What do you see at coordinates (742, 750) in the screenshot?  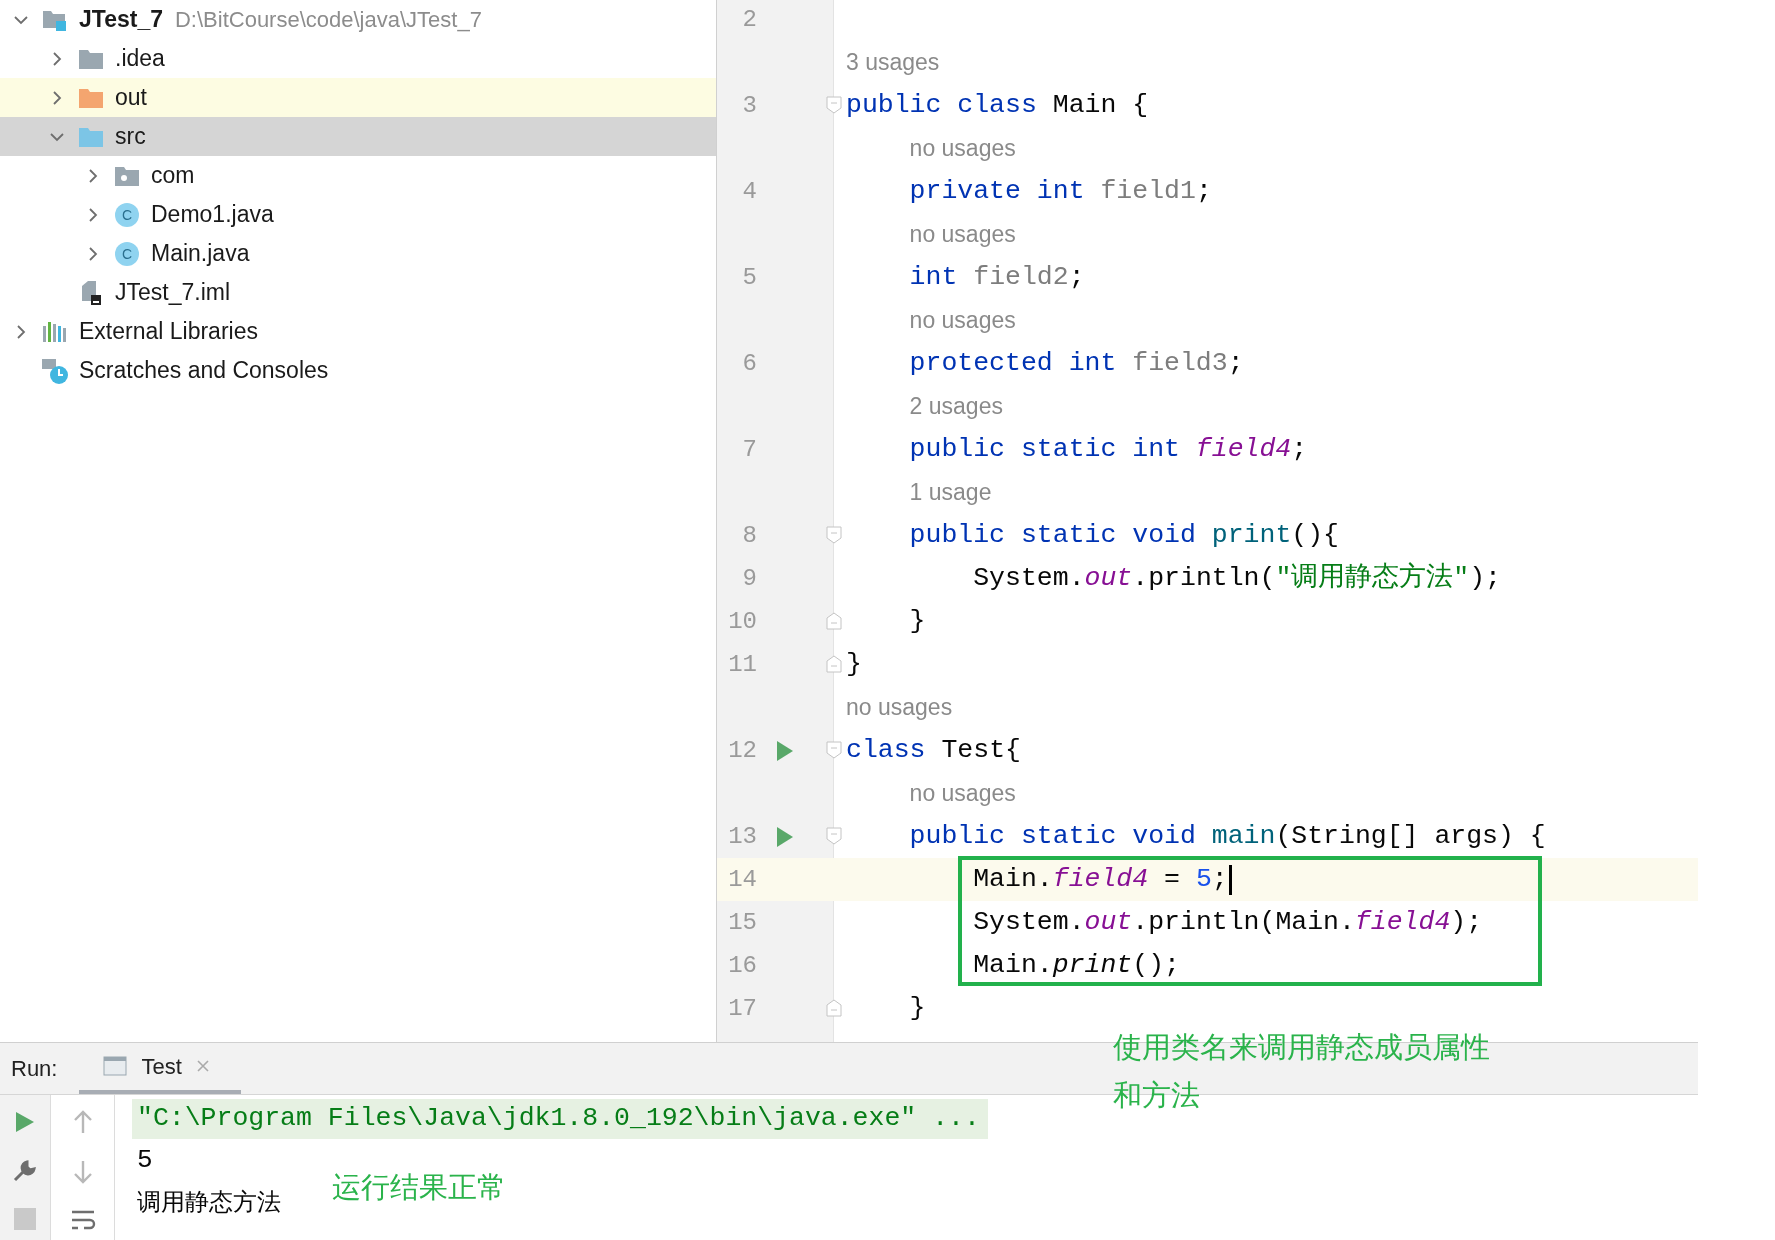 I see `line-number: 12` at bounding box center [742, 750].